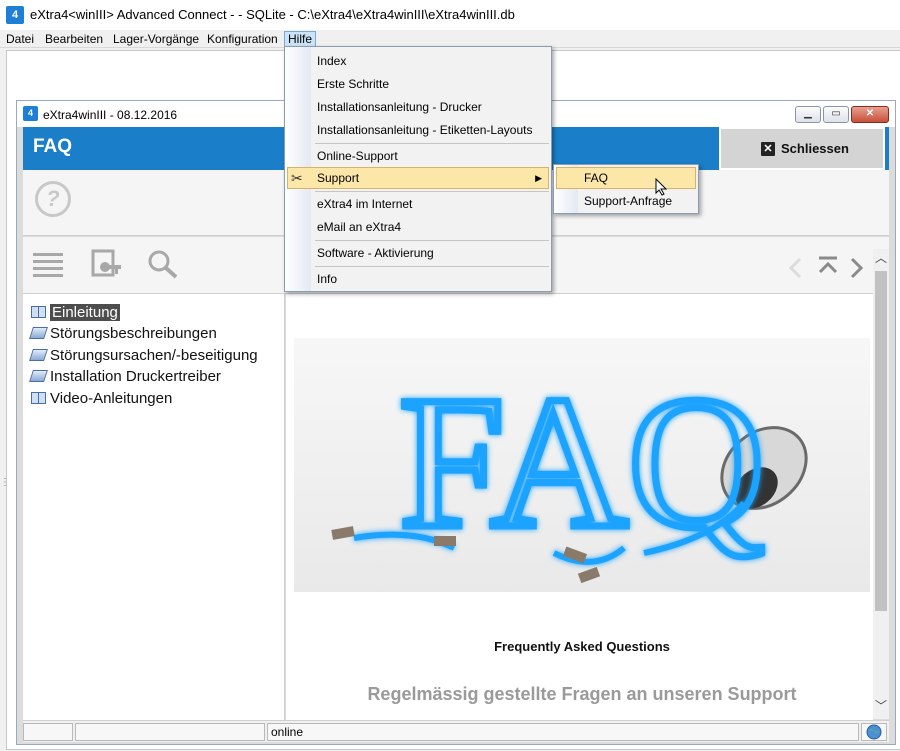 This screenshot has height=751, width=900. I want to click on menu-item-index: Index, so click(418, 61).